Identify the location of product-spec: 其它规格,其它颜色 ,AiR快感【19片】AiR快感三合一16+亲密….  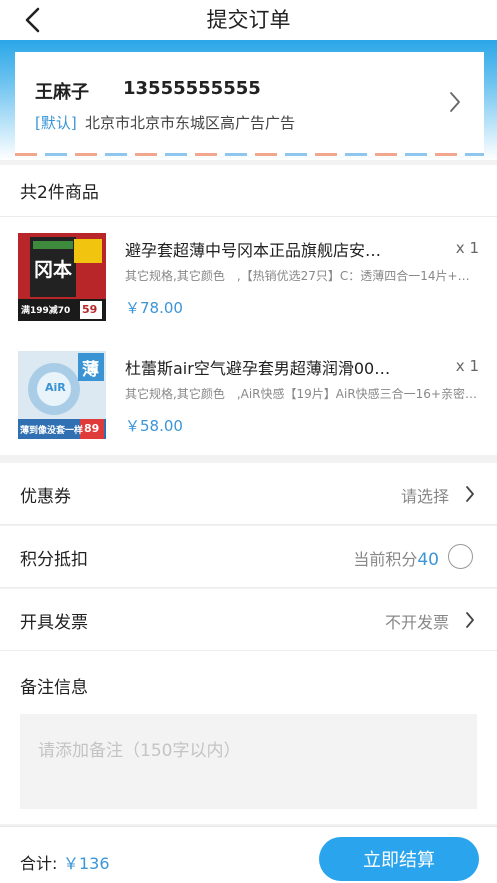
(301, 394).